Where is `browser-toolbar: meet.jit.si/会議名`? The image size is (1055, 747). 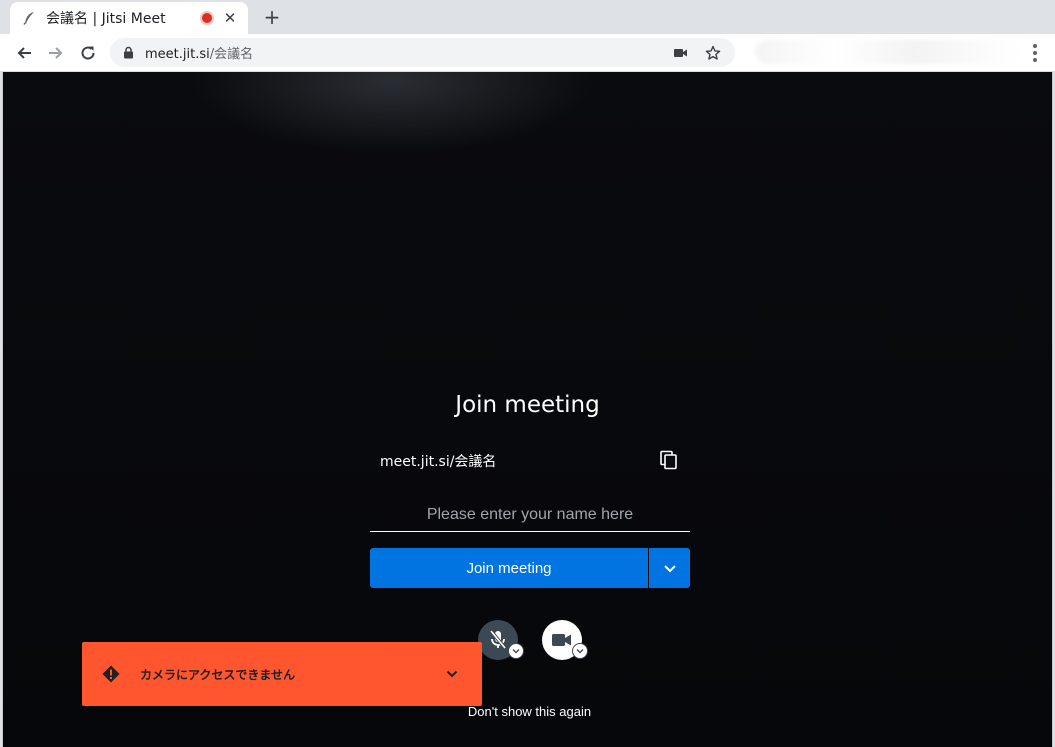
browser-toolbar: meet.jit.si/会議名 is located at coordinates (527, 53).